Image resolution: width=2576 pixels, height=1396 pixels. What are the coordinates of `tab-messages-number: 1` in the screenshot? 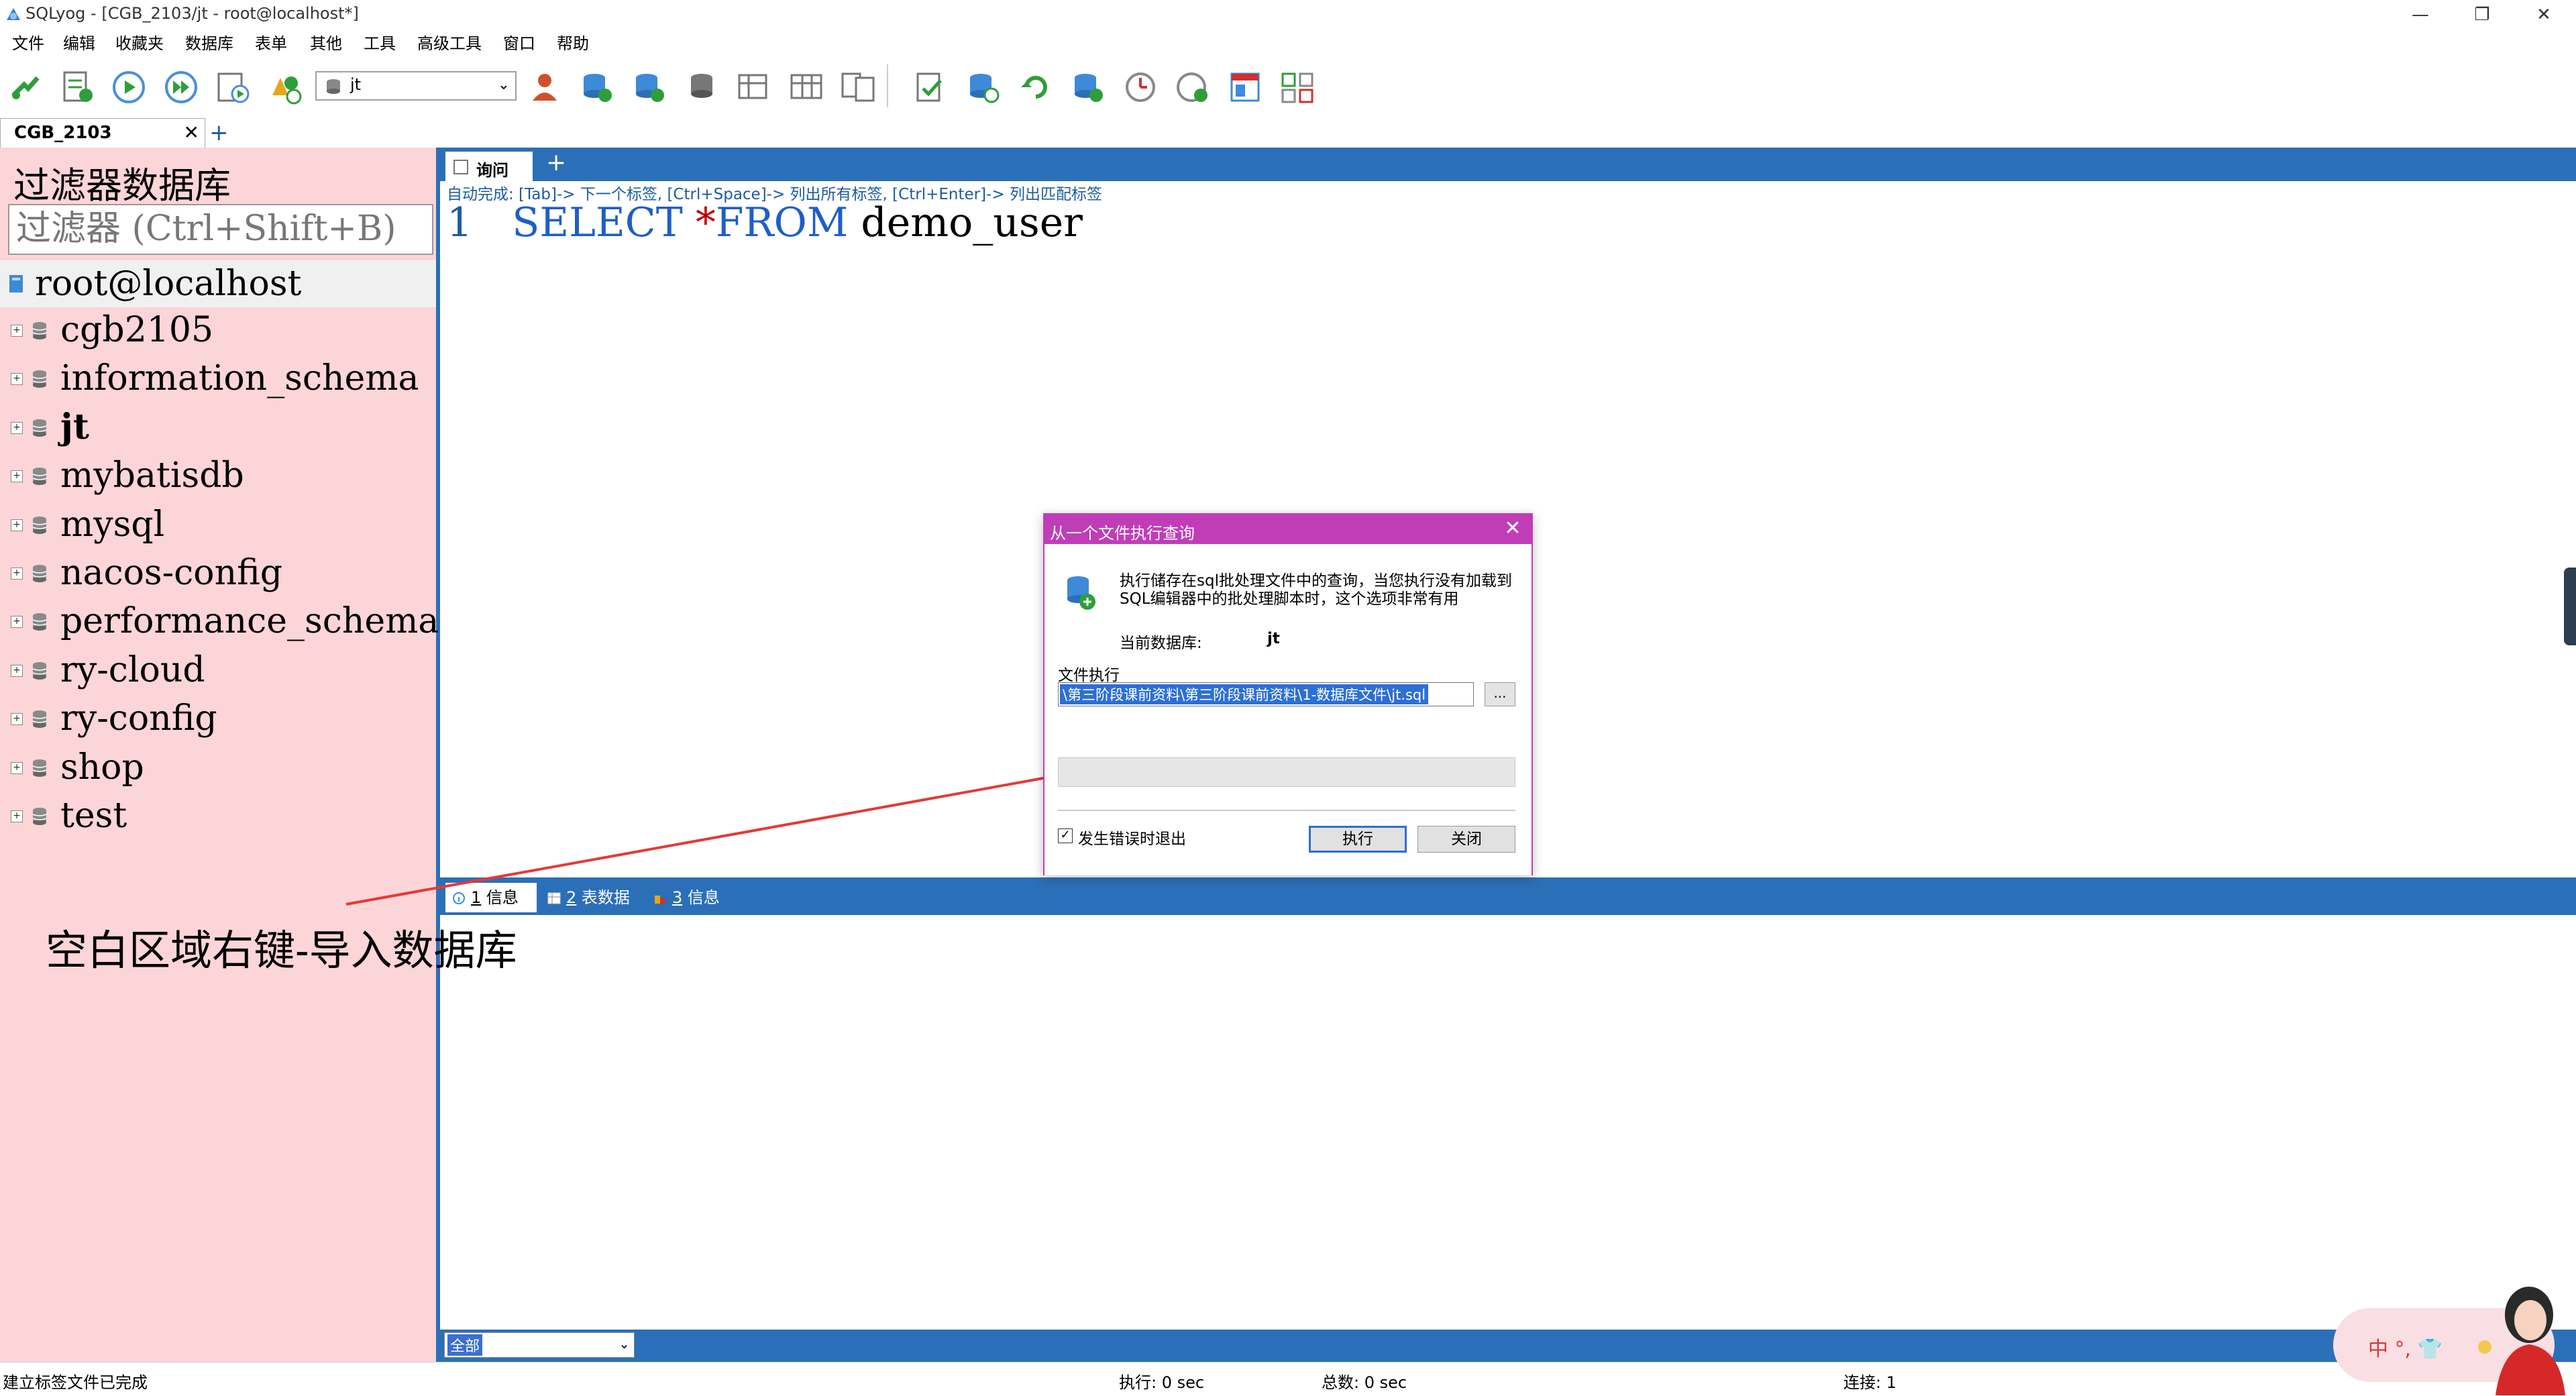 It's located at (476, 897).